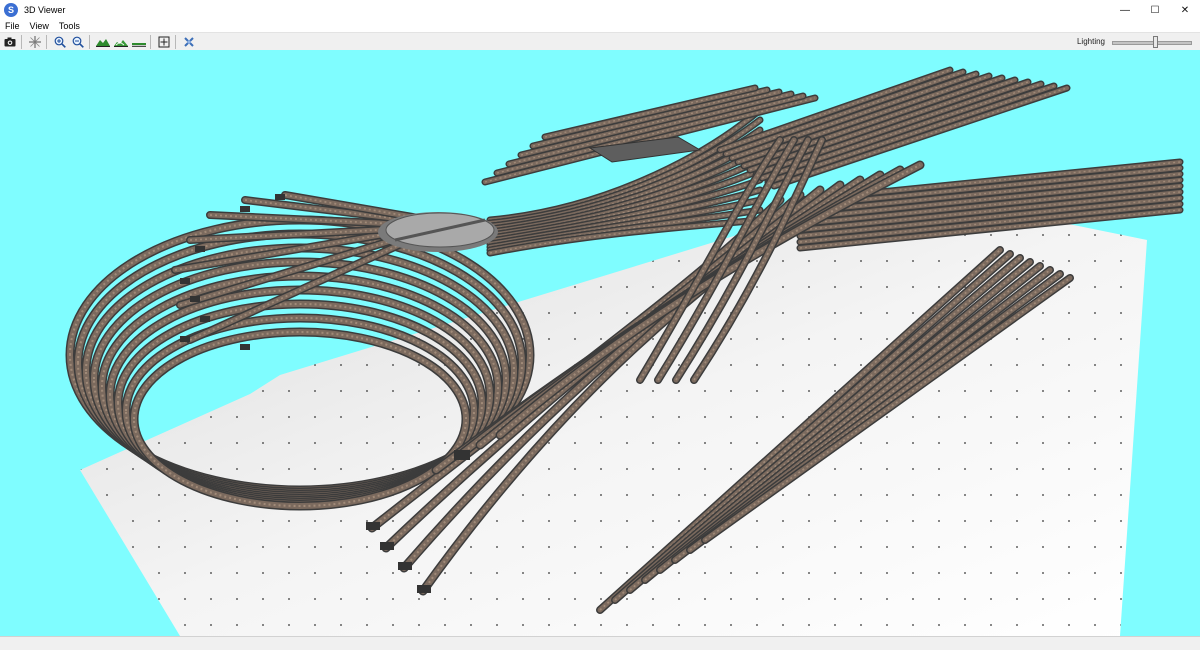 The height and width of the screenshot is (650, 1200). What do you see at coordinates (1156, 41) in the screenshot?
I see `lighting-slider-thumb` at bounding box center [1156, 41].